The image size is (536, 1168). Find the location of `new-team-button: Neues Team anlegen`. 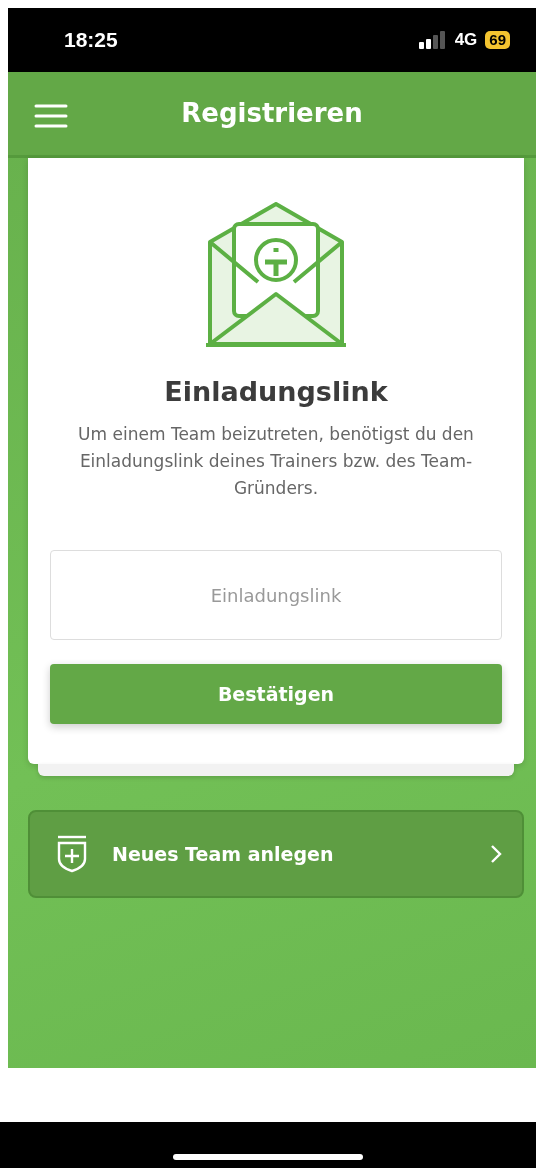

new-team-button: Neues Team anlegen is located at coordinates (276, 854).